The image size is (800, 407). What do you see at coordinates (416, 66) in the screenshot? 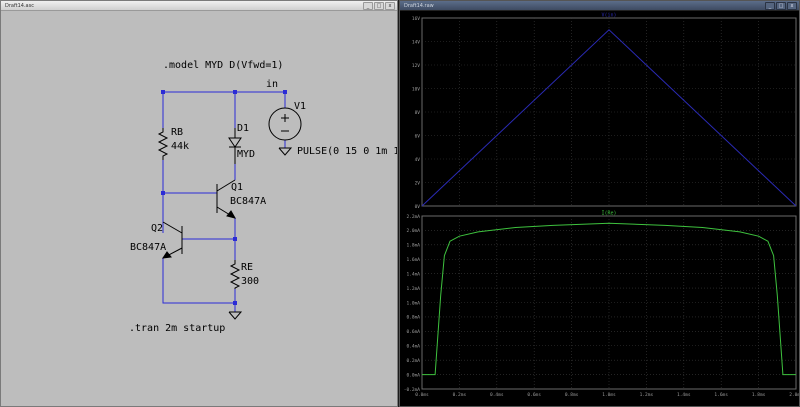
I see `y-tick-label: 12V` at bounding box center [416, 66].